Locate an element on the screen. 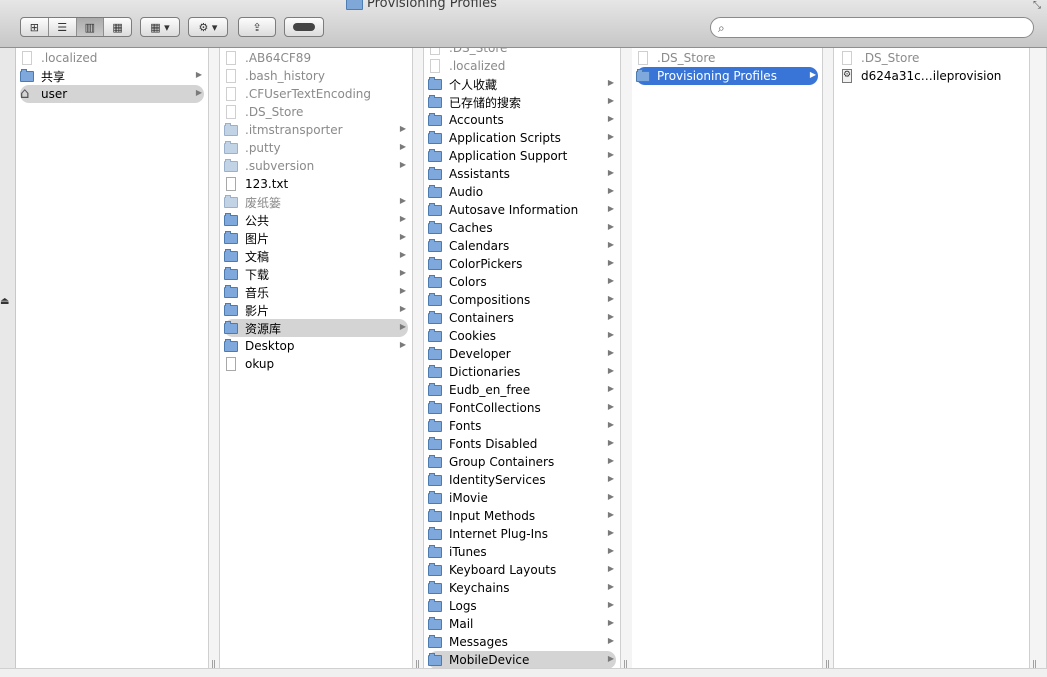  search-field: ⌕ is located at coordinates (872, 27).